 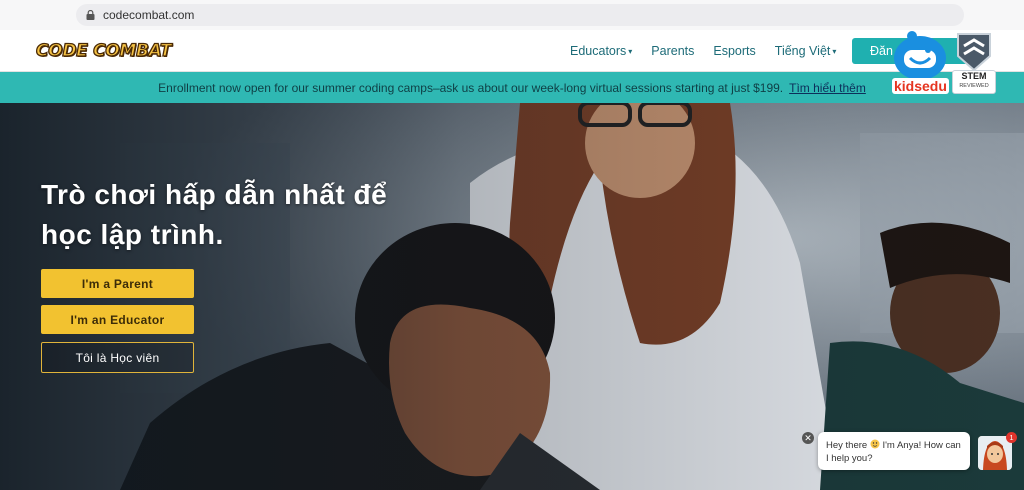 What do you see at coordinates (920, 86) in the screenshot?
I see `kidsedu-text: kidsedu` at bounding box center [920, 86].